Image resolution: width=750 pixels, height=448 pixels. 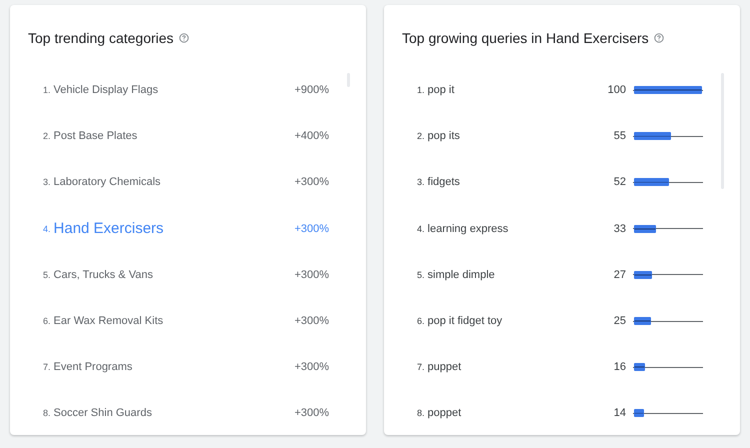 I want to click on category-row: 3. Laboratory Chemicals +300%, so click(x=189, y=182).